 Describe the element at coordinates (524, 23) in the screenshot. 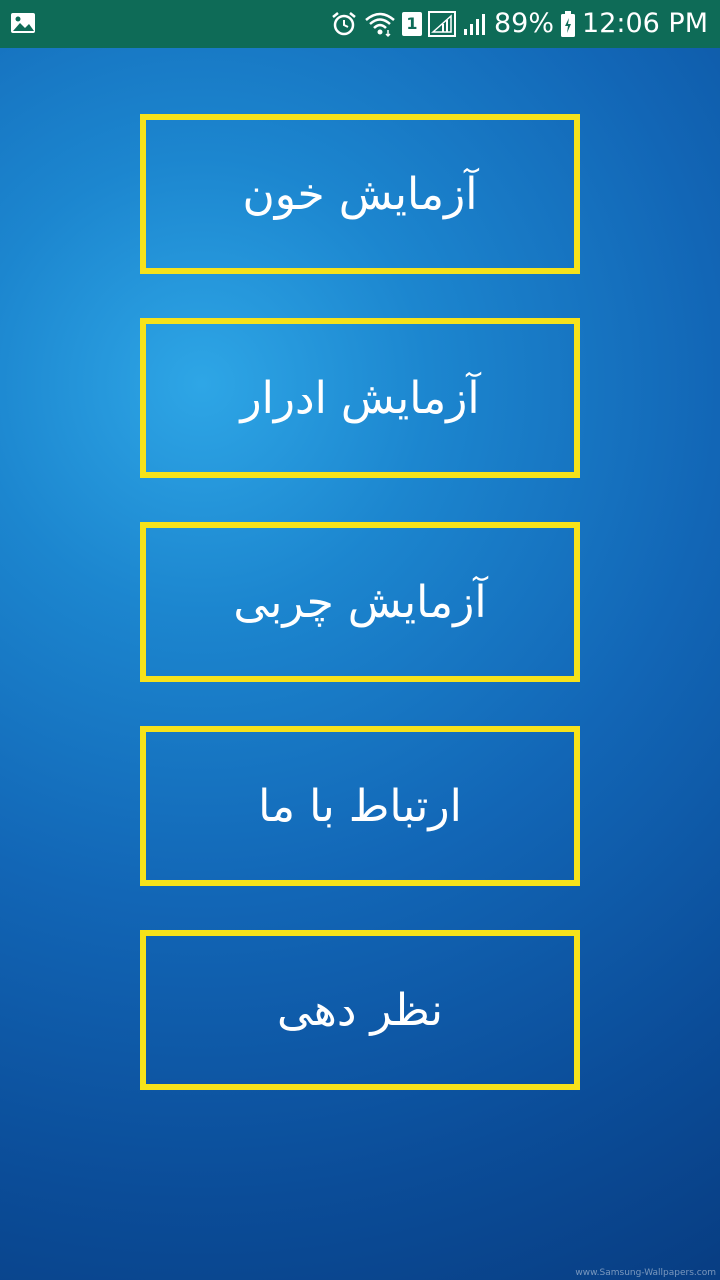

I see `battery-percent: 89%` at that location.